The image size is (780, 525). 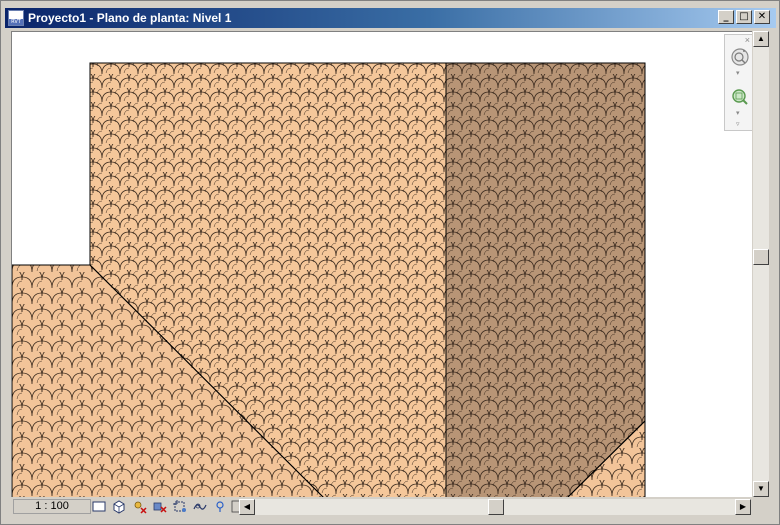 What do you see at coordinates (738, 73) in the screenshot?
I see `steering-wheel-dropdown-icon: ▾` at bounding box center [738, 73].